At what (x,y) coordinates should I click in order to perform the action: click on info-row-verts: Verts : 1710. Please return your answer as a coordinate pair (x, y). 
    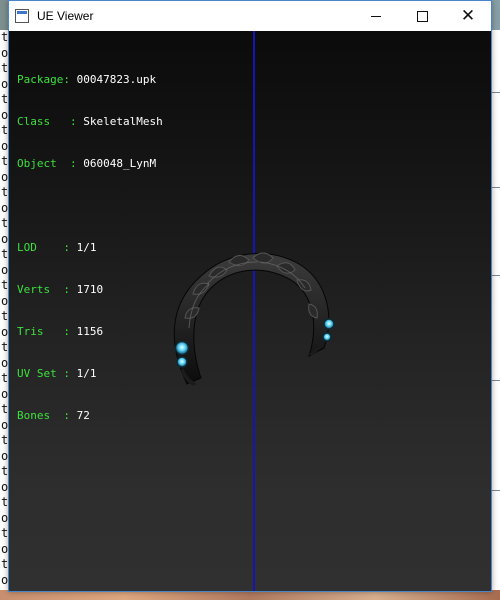
    Looking at the image, I should click on (60, 289).